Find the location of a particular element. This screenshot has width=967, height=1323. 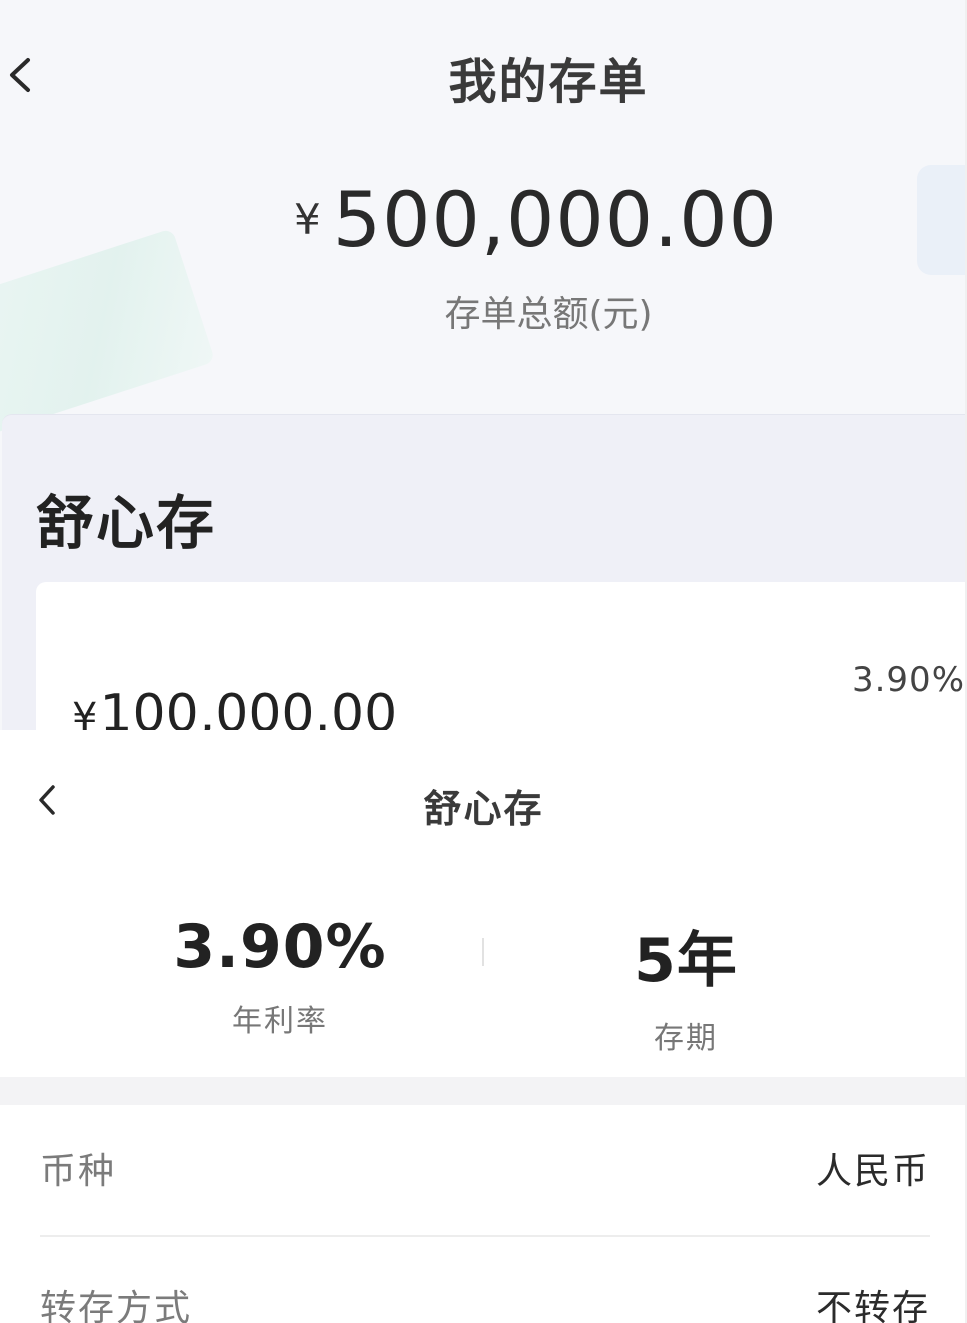

annual-rate-value: 3.90% is located at coordinates (280, 947).